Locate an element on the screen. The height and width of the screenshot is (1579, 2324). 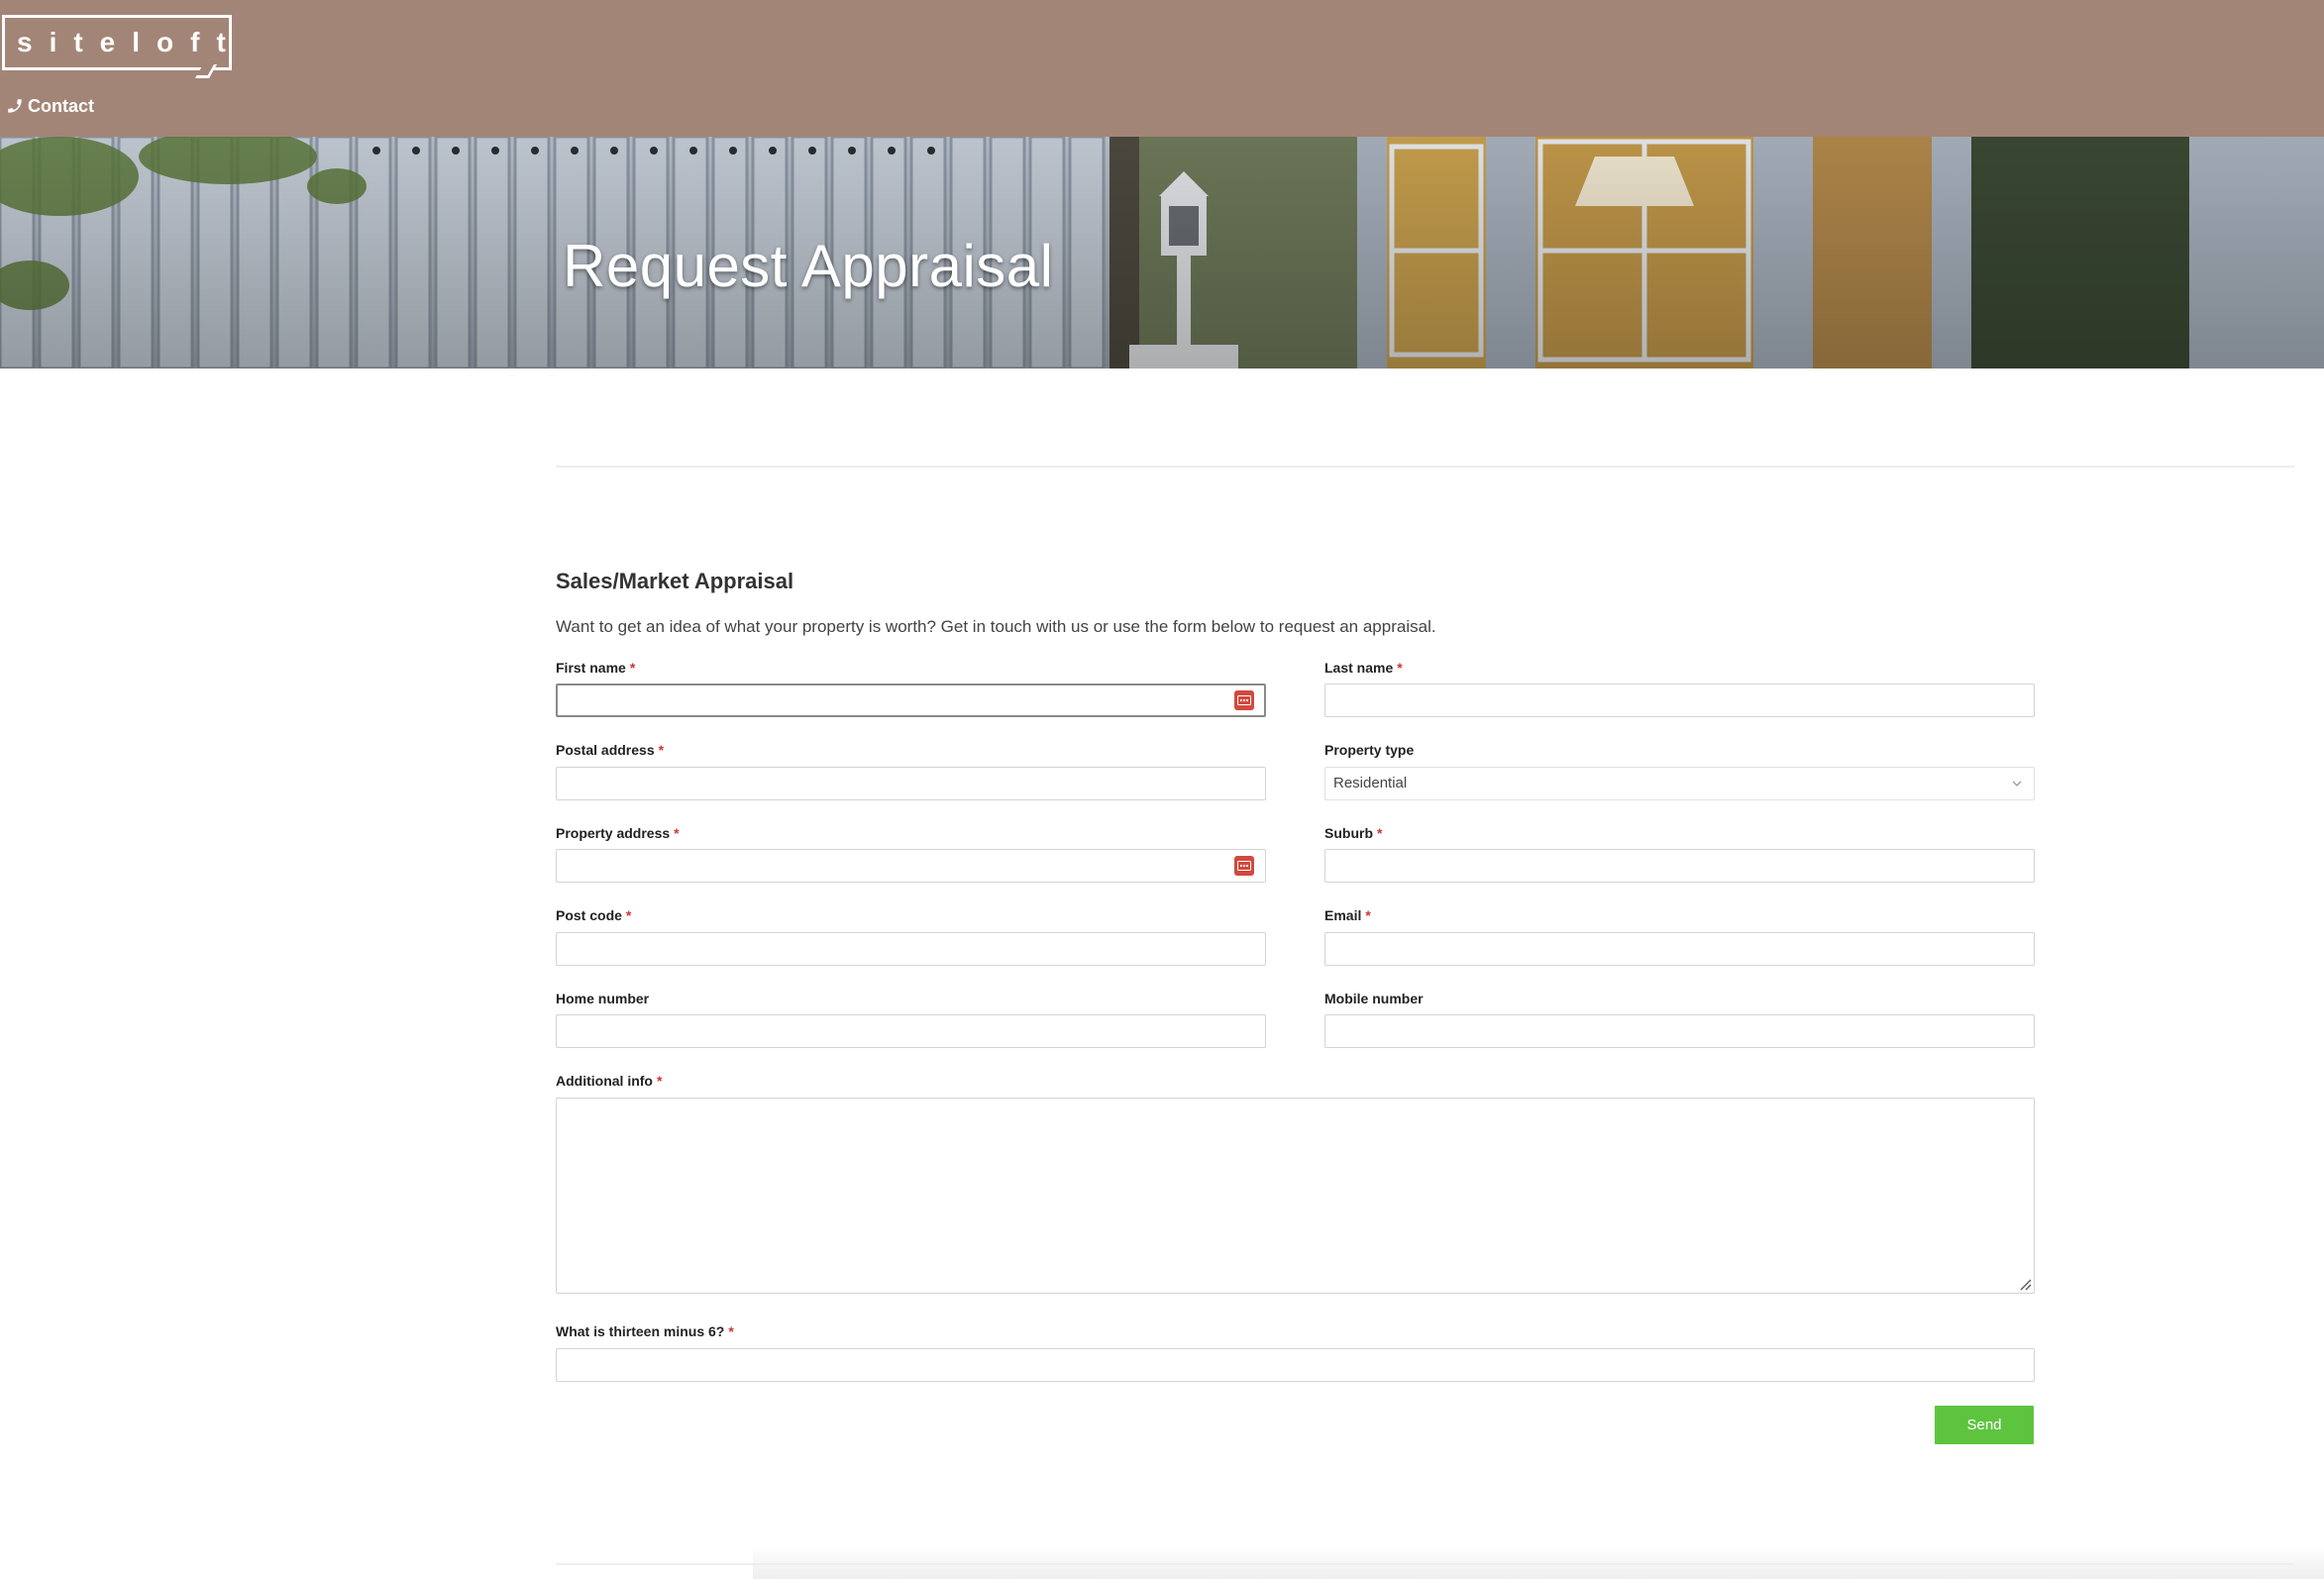
site-logo: siteloft is located at coordinates (122, 46).